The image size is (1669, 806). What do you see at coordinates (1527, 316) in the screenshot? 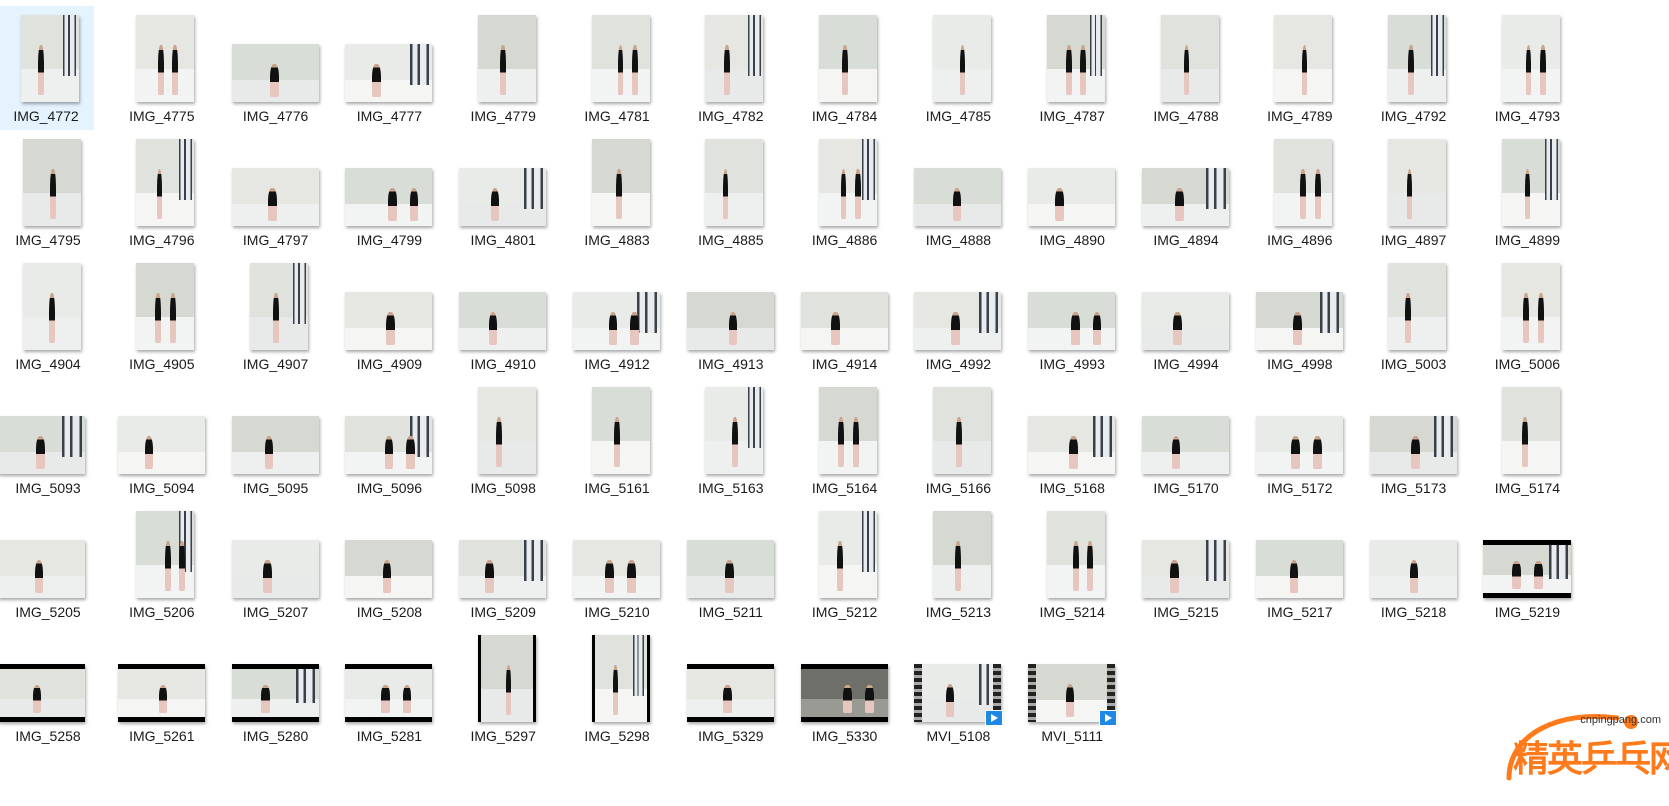
I see `photo-file-item: IMG_5006` at bounding box center [1527, 316].